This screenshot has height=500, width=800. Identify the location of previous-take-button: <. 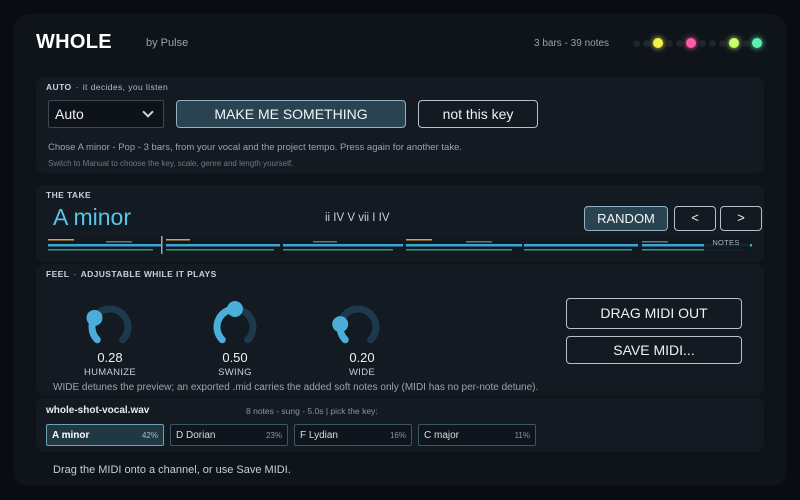
(695, 218).